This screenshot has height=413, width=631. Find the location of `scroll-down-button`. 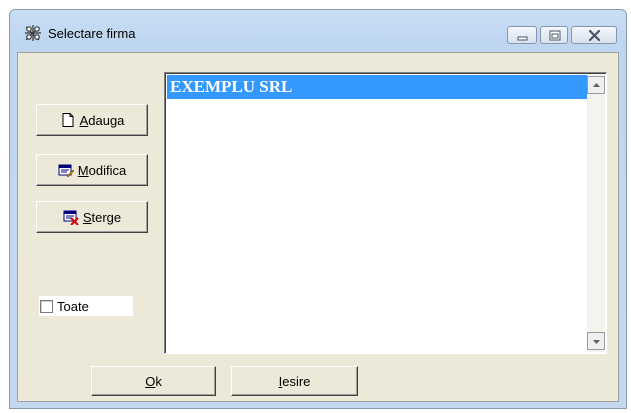

scroll-down-button is located at coordinates (596, 341).